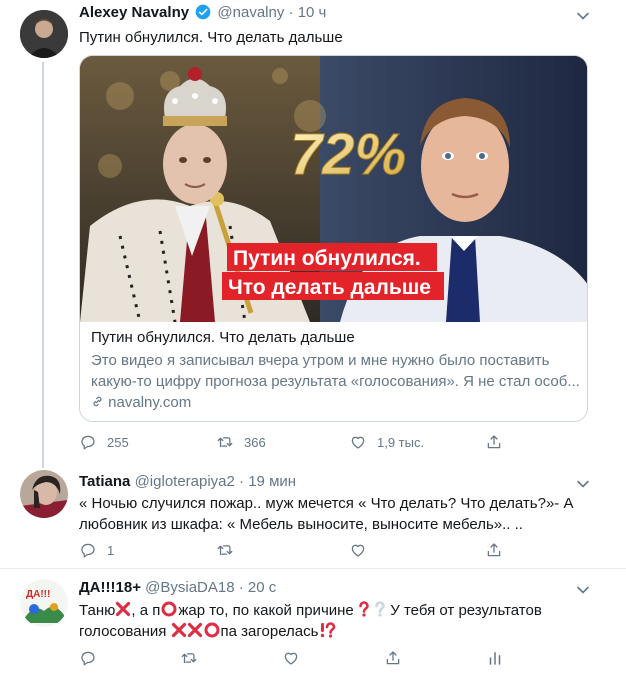 Image resolution: width=626 pixels, height=677 pixels. Describe the element at coordinates (149, 402) in the screenshot. I see `card-link-domain: navalny.com` at that location.